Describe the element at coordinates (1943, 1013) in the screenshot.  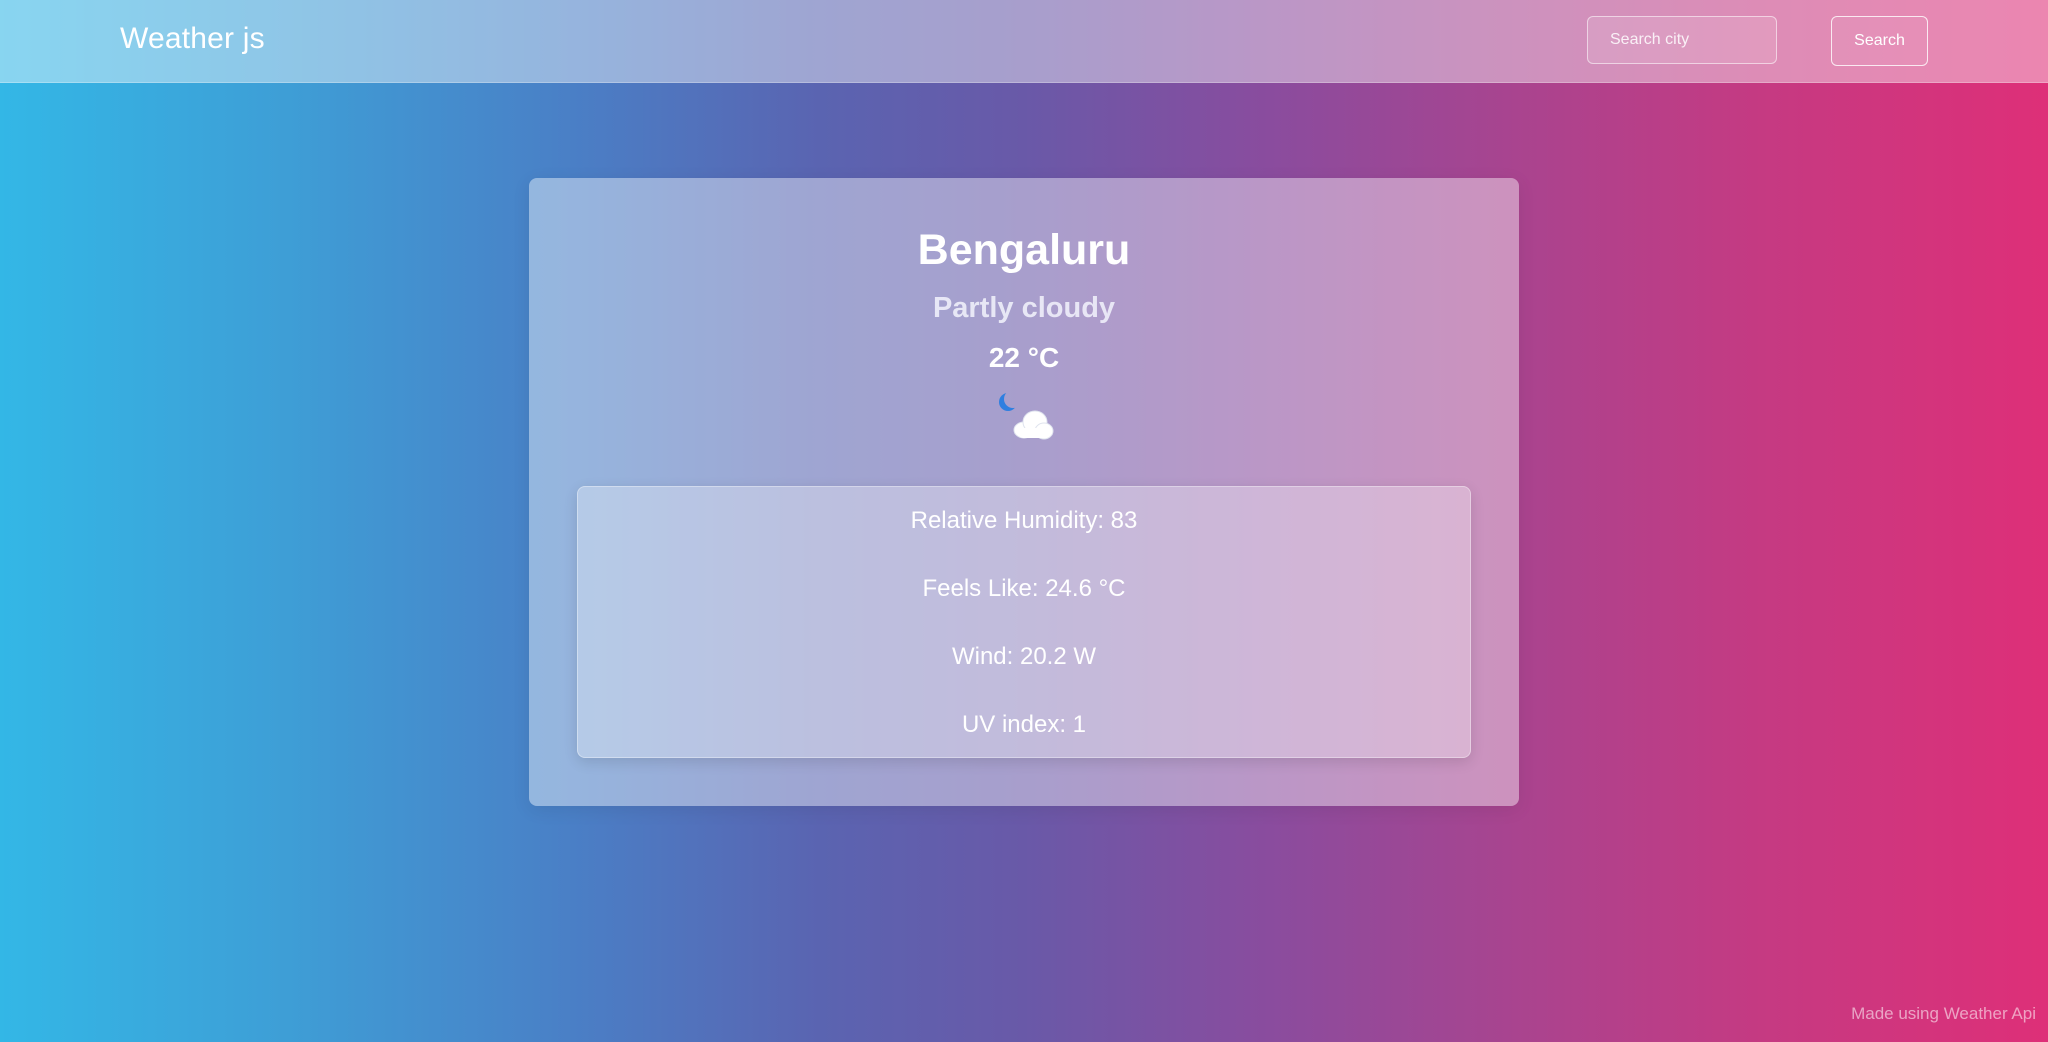
I see `footer-credit: Made using Weather Api` at that location.